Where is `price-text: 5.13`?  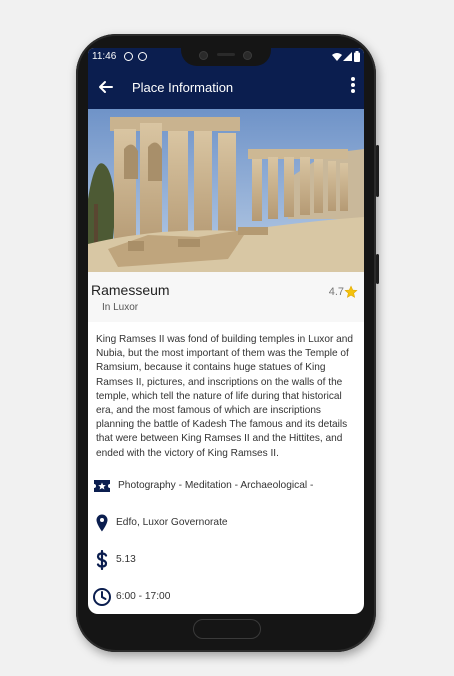 price-text: 5.13 is located at coordinates (126, 559).